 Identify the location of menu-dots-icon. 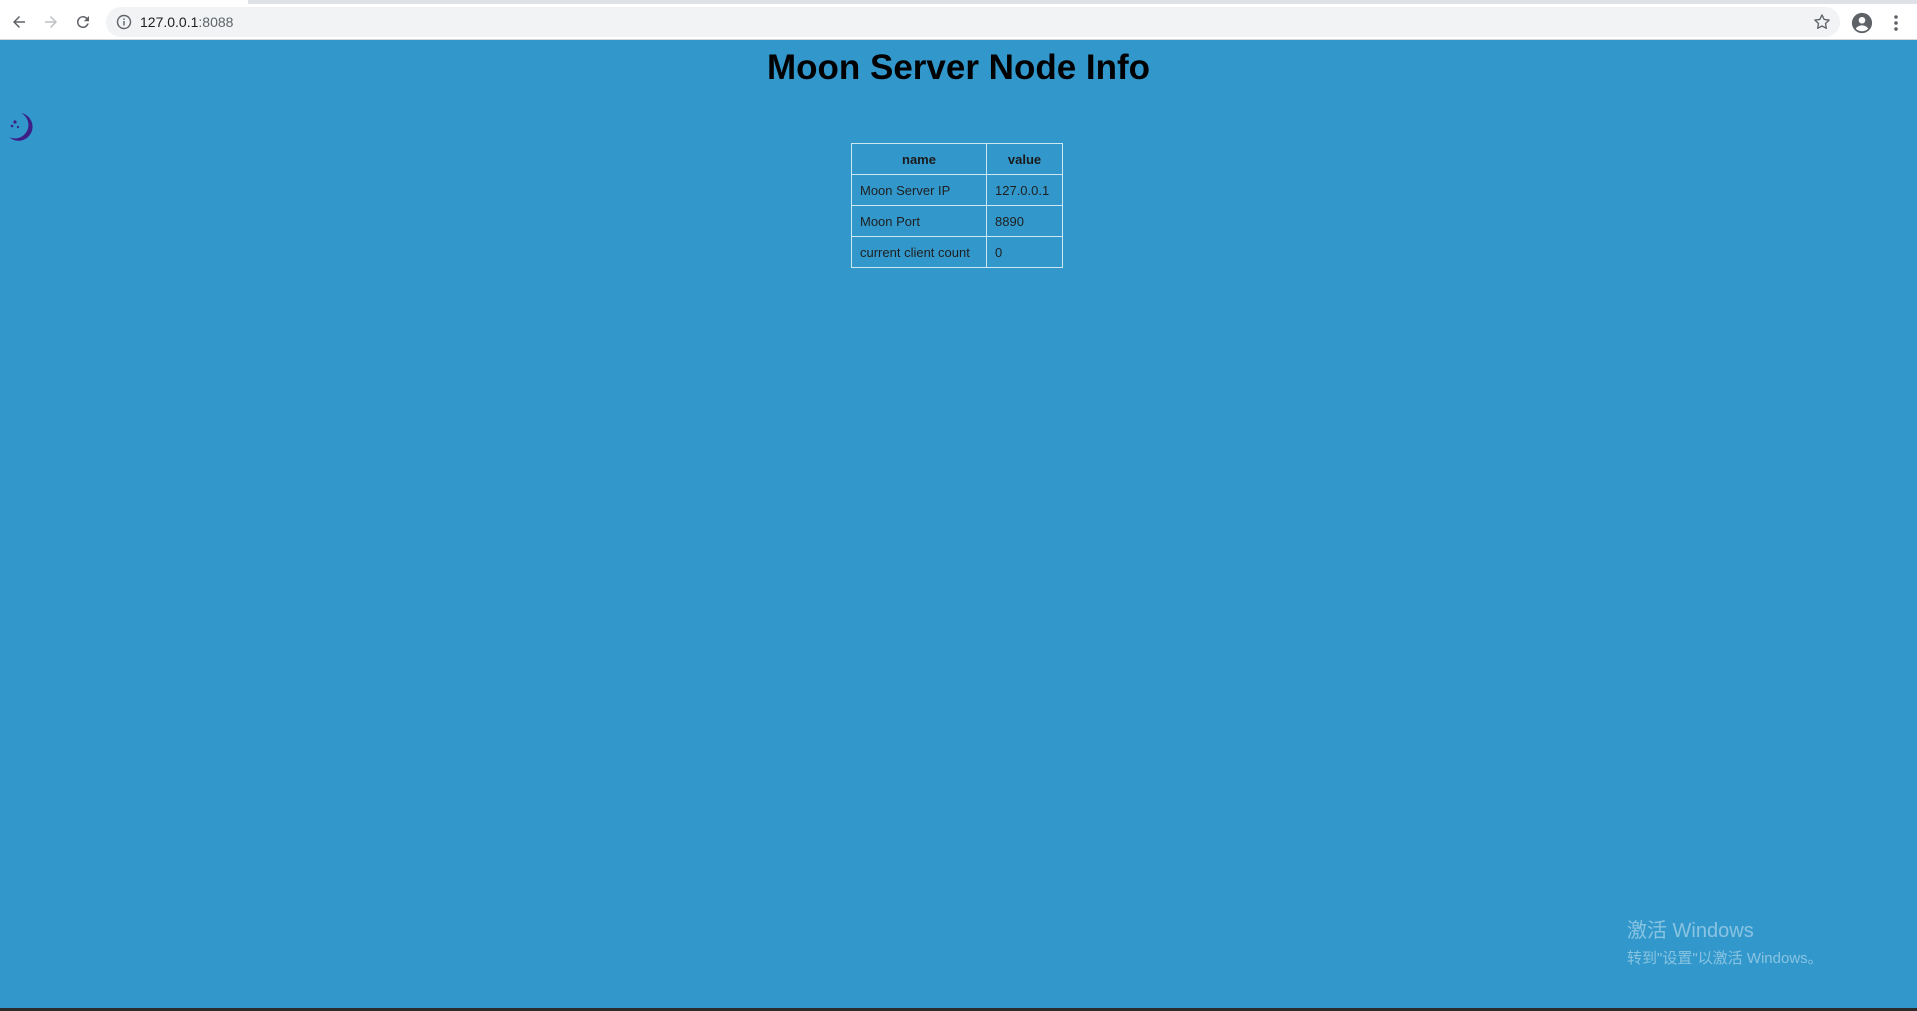
(1896, 23).